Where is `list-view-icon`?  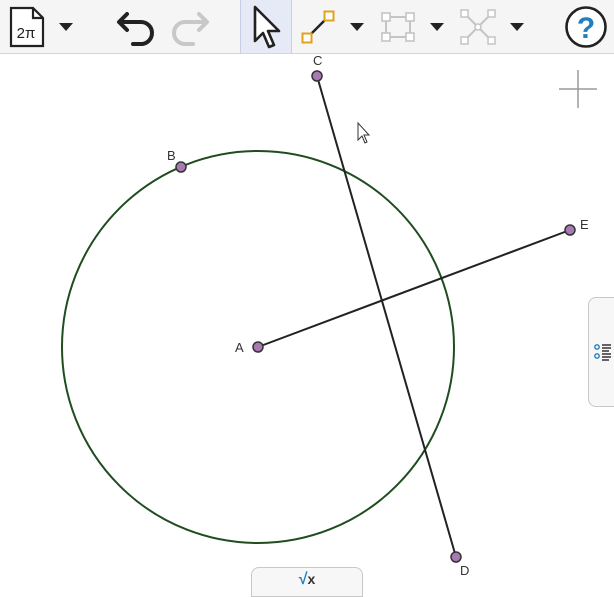 list-view-icon is located at coordinates (602, 352).